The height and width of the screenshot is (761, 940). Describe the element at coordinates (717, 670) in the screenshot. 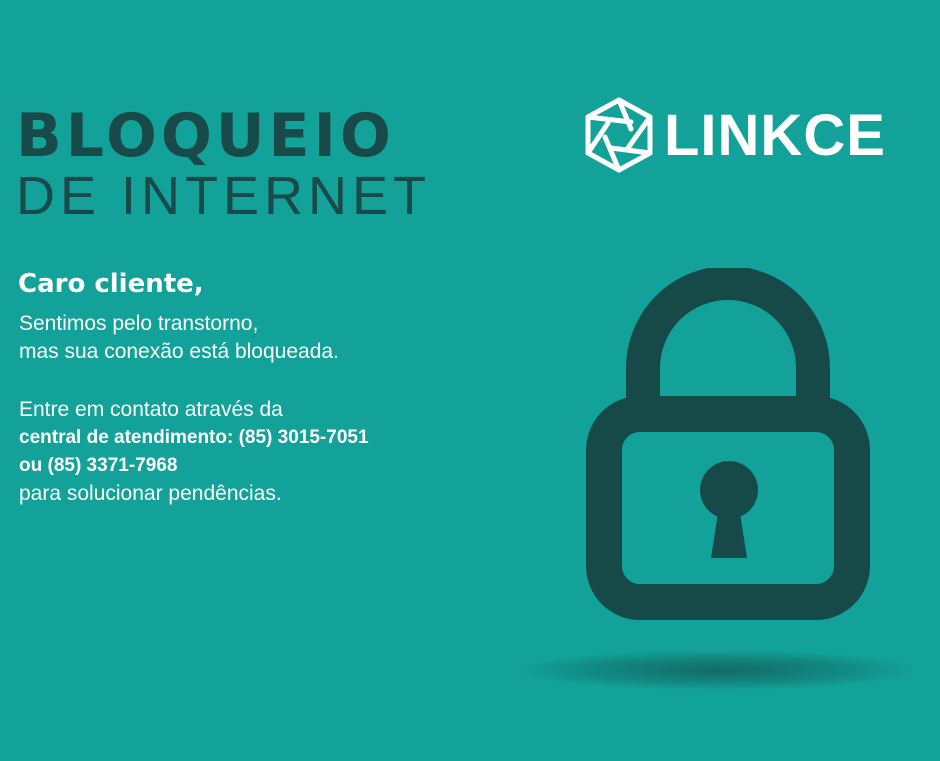

I see `lock-shadow` at that location.